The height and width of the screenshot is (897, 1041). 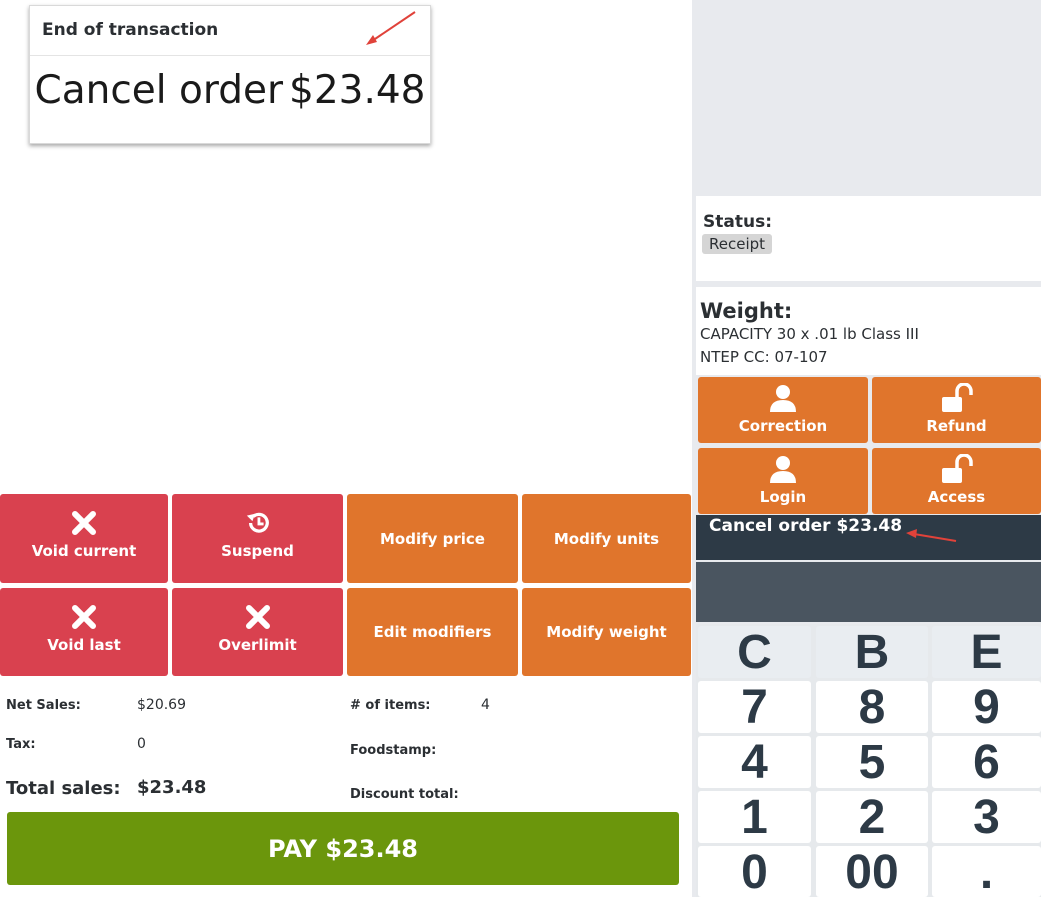 What do you see at coordinates (783, 426) in the screenshot?
I see `correction-label: Correction` at bounding box center [783, 426].